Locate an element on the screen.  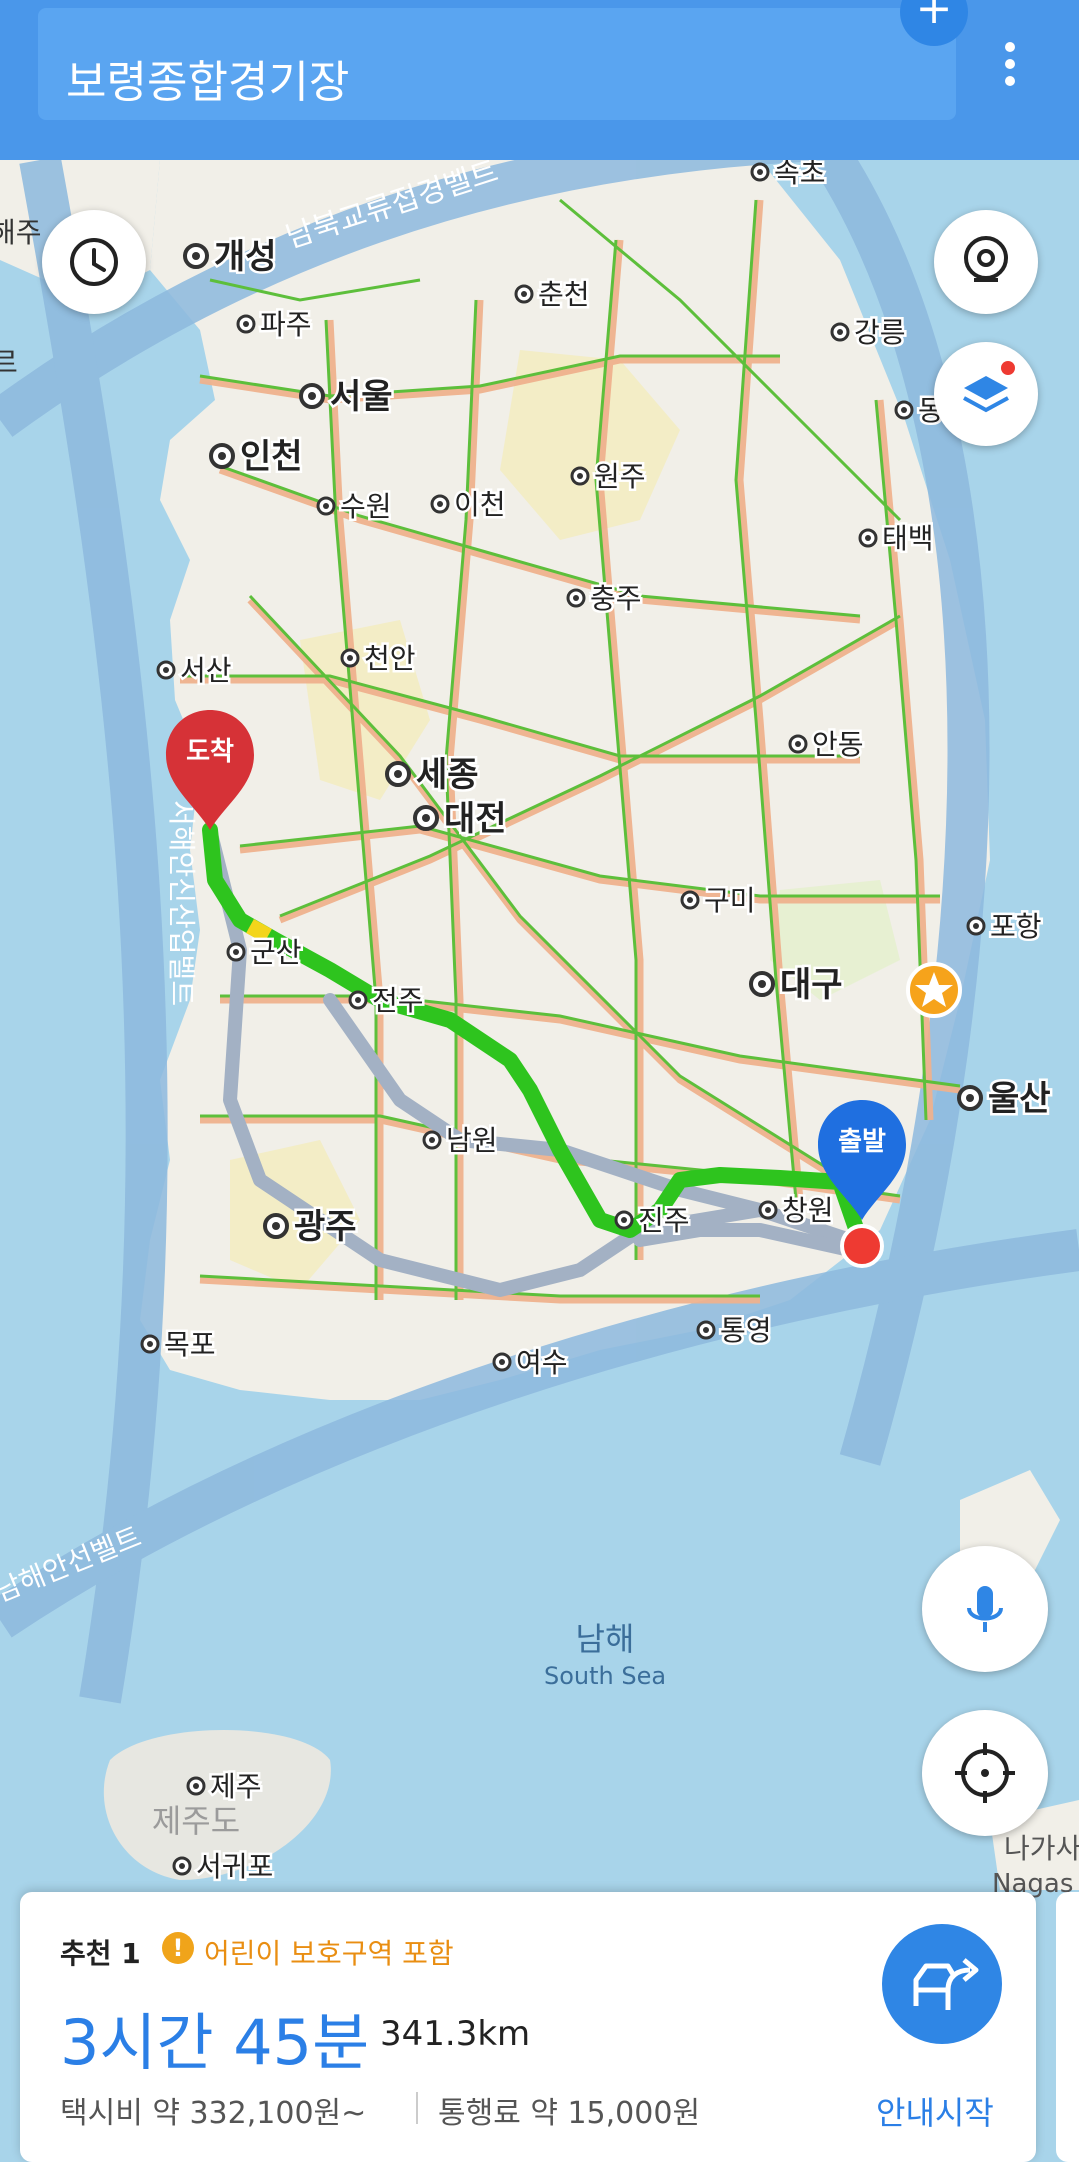
sea-label-english: South Sea is located at coordinates (605, 1676).